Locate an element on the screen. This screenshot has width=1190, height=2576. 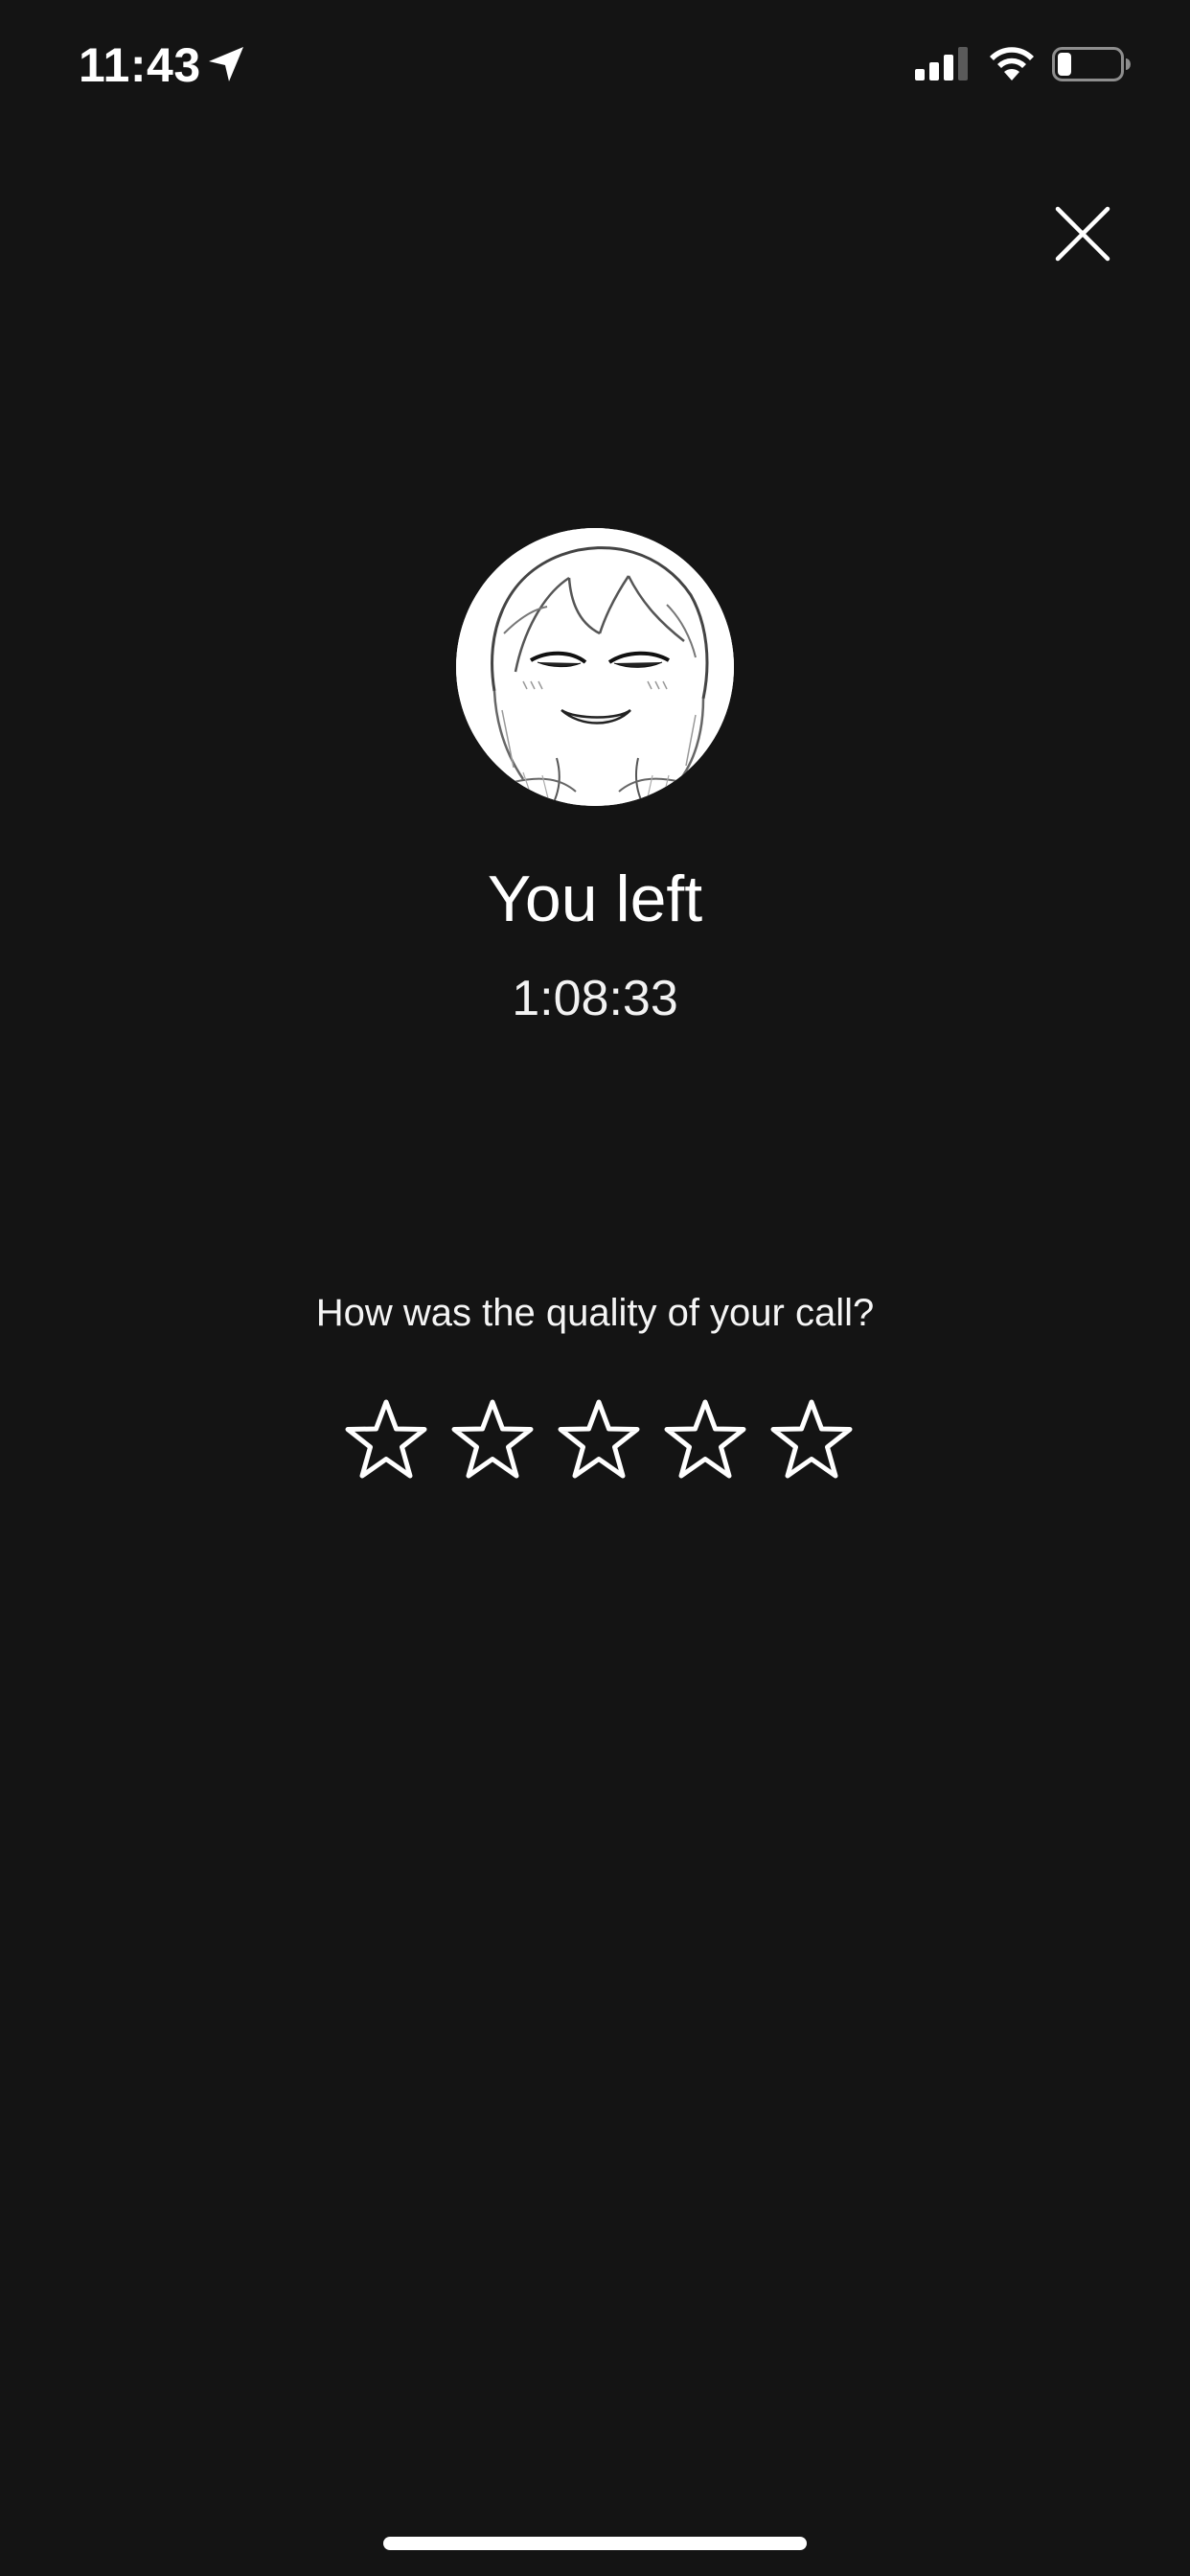
home-indicator is located at coordinates (595, 2543).